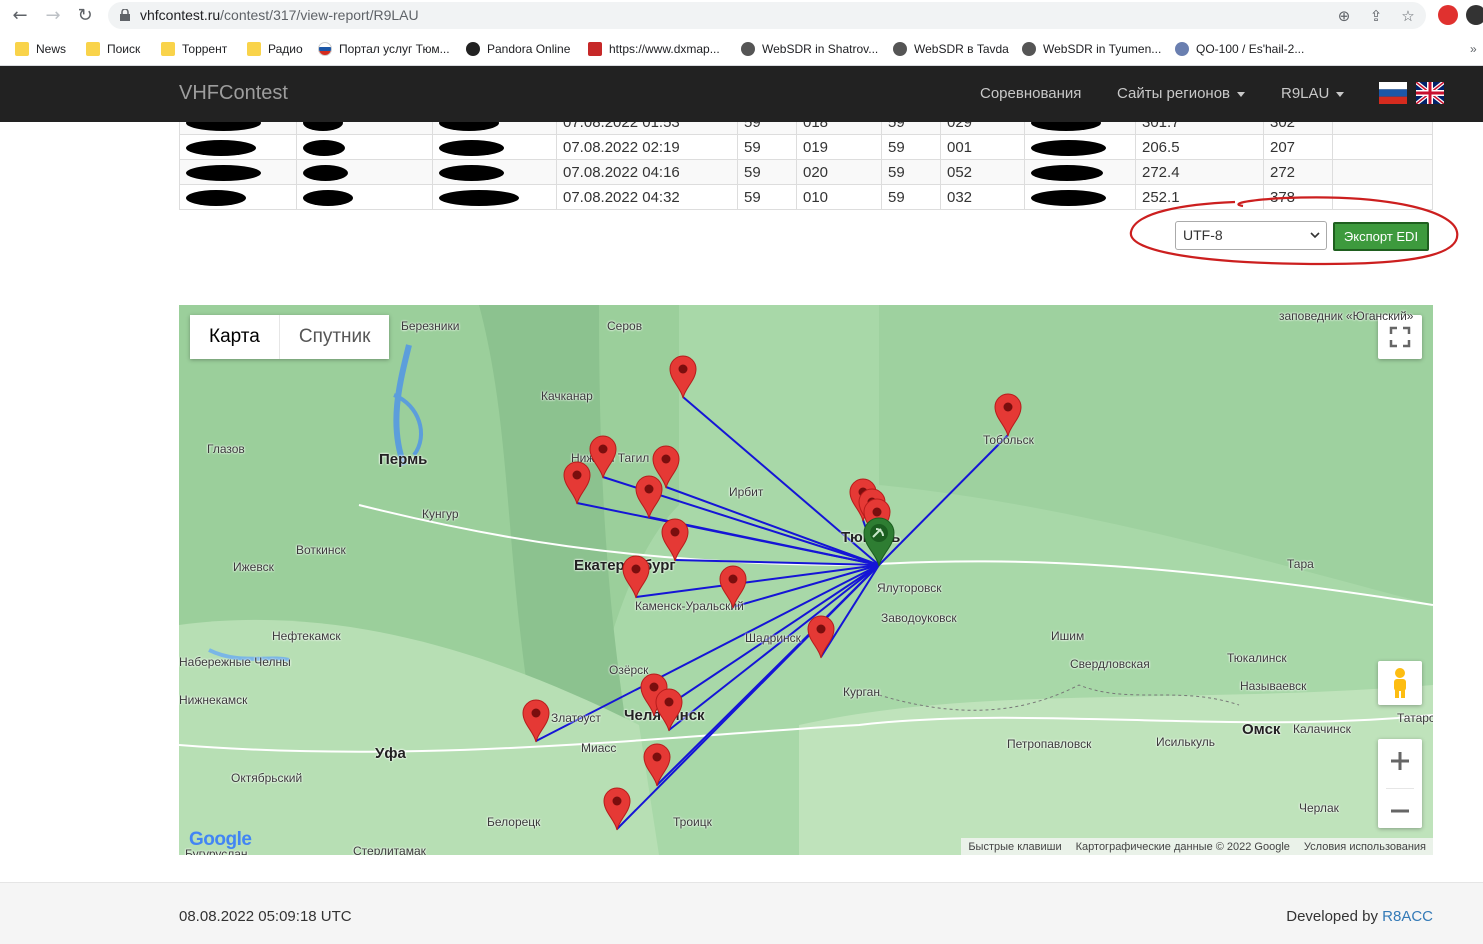 This screenshot has width=1483, height=944. What do you see at coordinates (576, 718) in the screenshot?
I see `city-label: Златоуст` at bounding box center [576, 718].